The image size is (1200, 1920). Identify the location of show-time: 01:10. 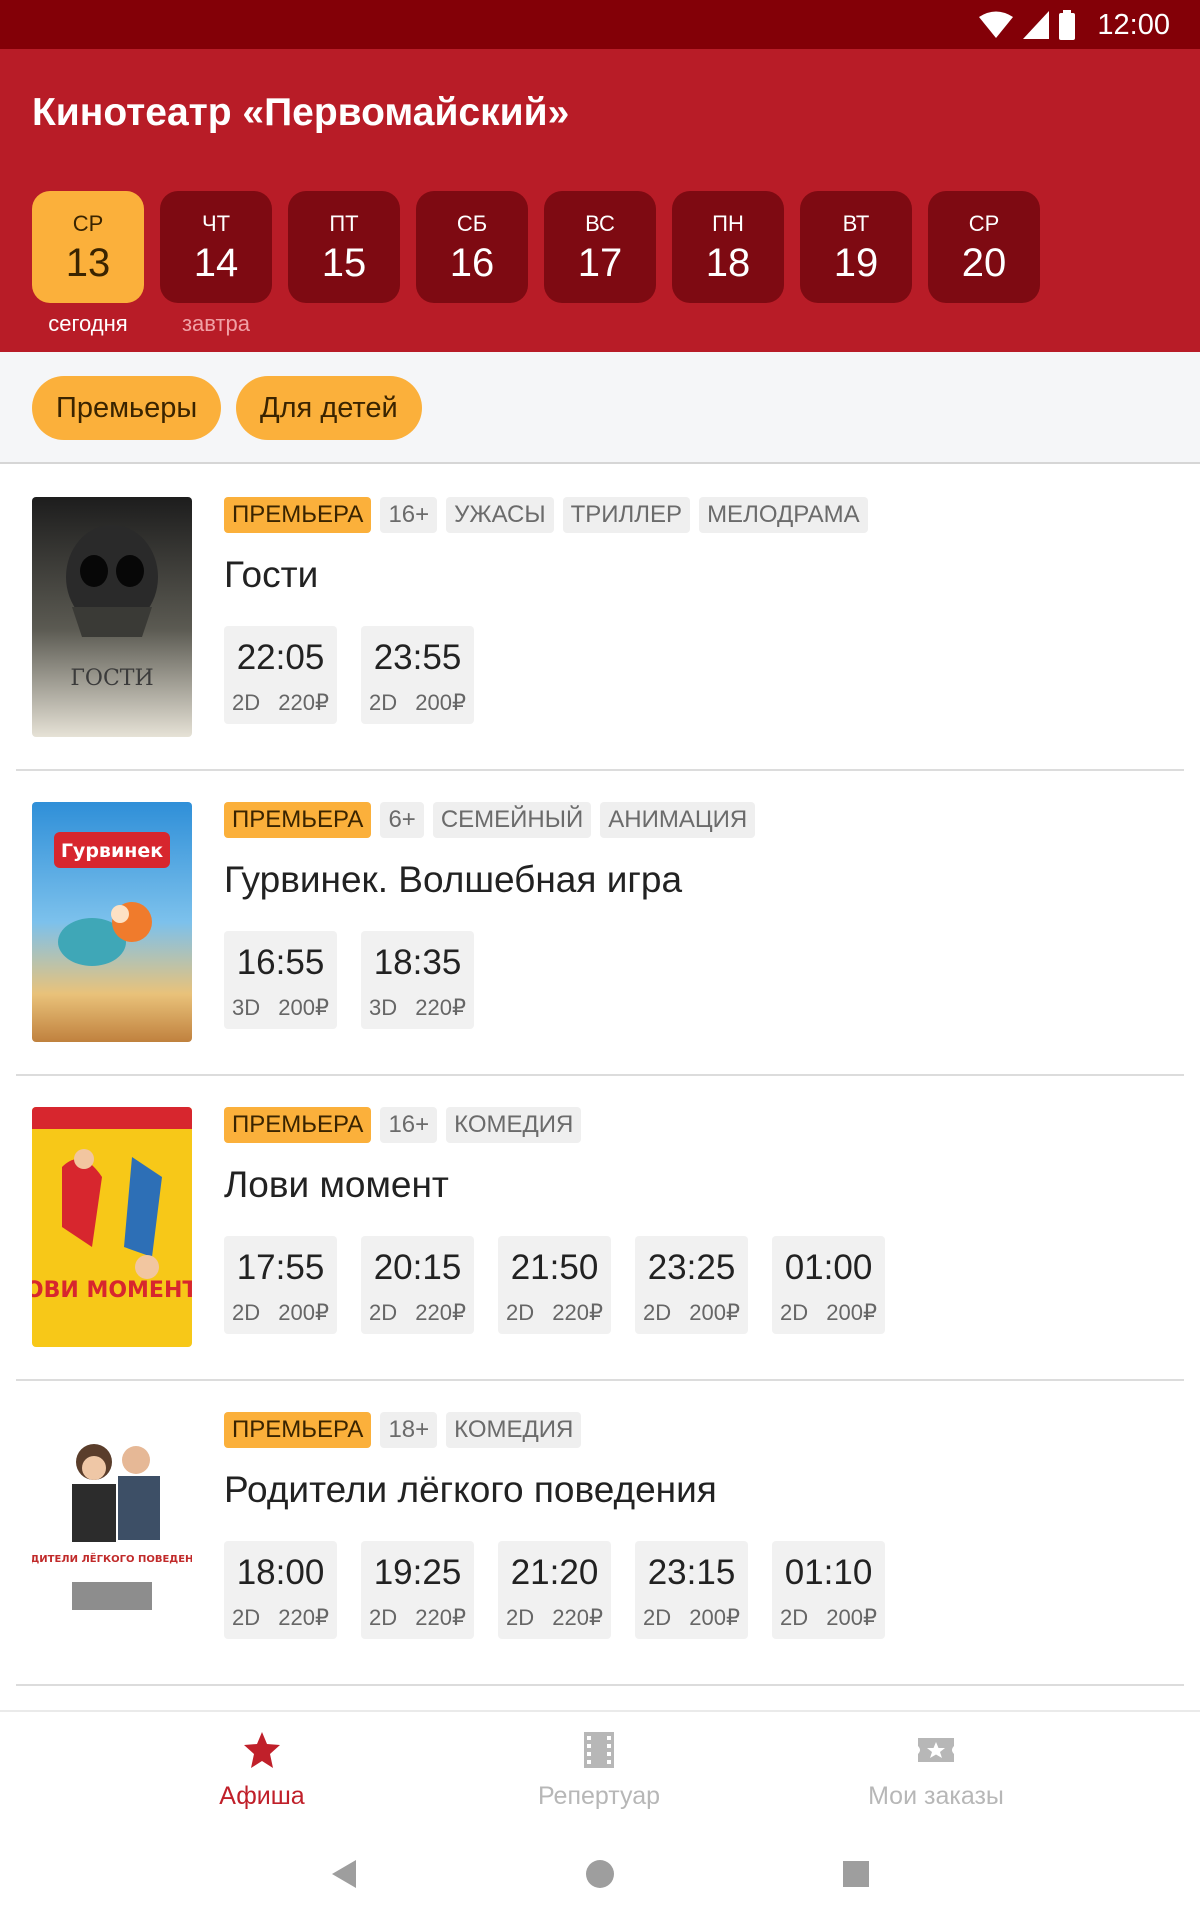
(828, 1572).